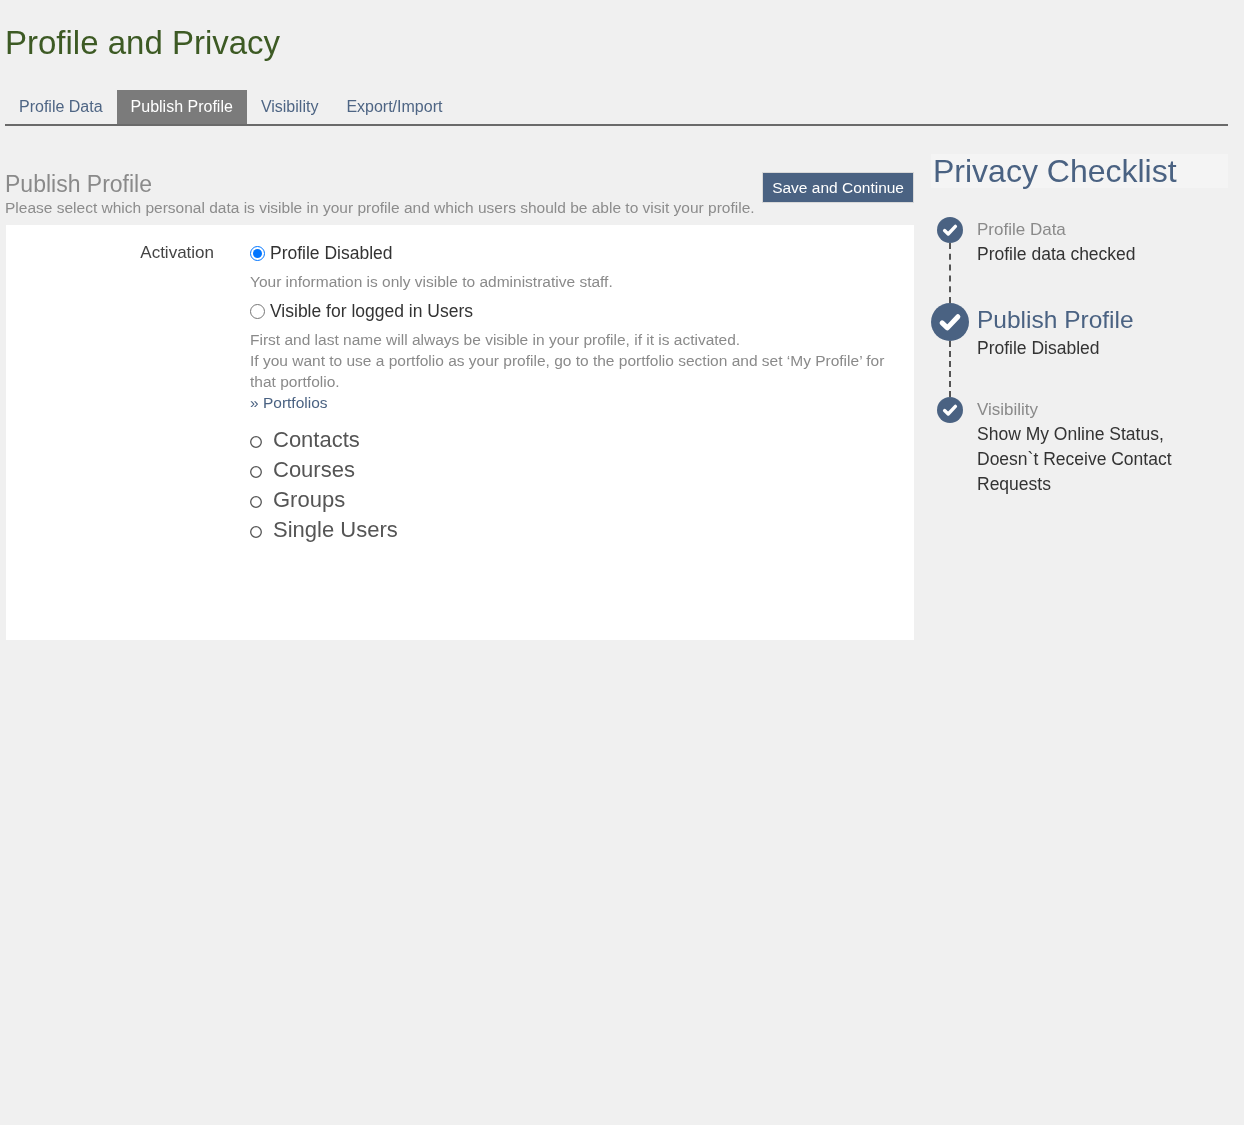  Describe the element at coordinates (181, 107) in the screenshot. I see `tab: Publish Profile` at that location.